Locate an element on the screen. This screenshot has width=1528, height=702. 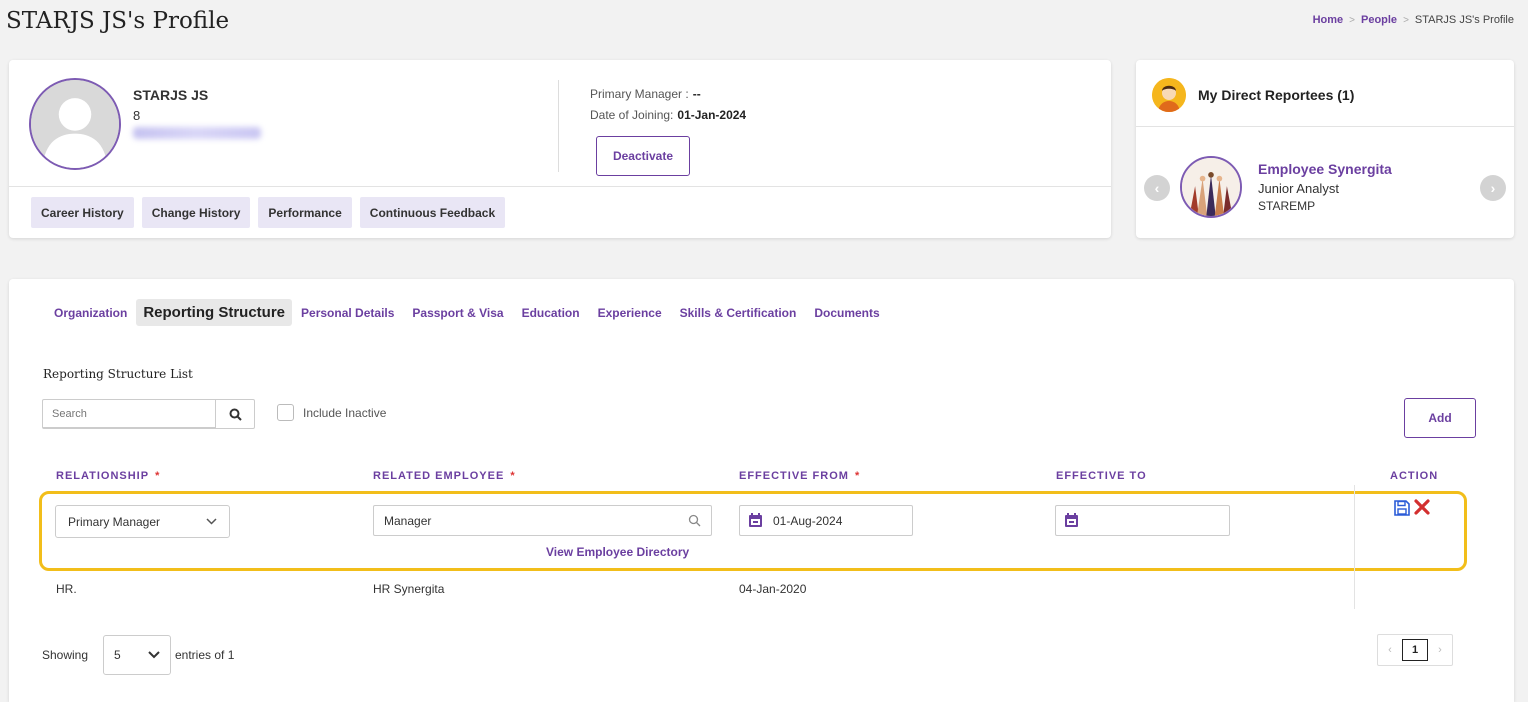
tab-documents: Documents is located at coordinates (846, 313).